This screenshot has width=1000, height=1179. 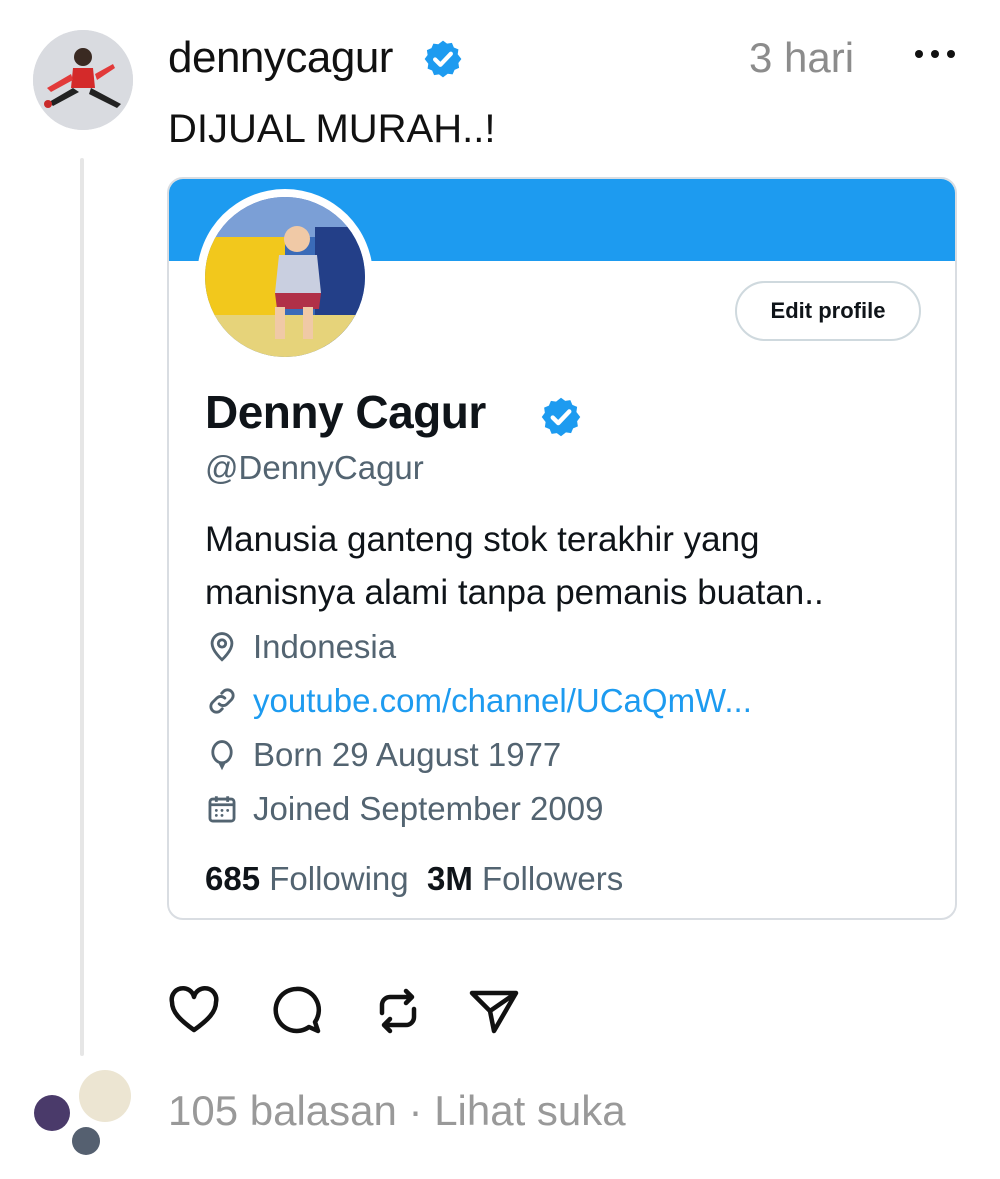 What do you see at coordinates (83, 80) in the screenshot?
I see `post-author-avatar` at bounding box center [83, 80].